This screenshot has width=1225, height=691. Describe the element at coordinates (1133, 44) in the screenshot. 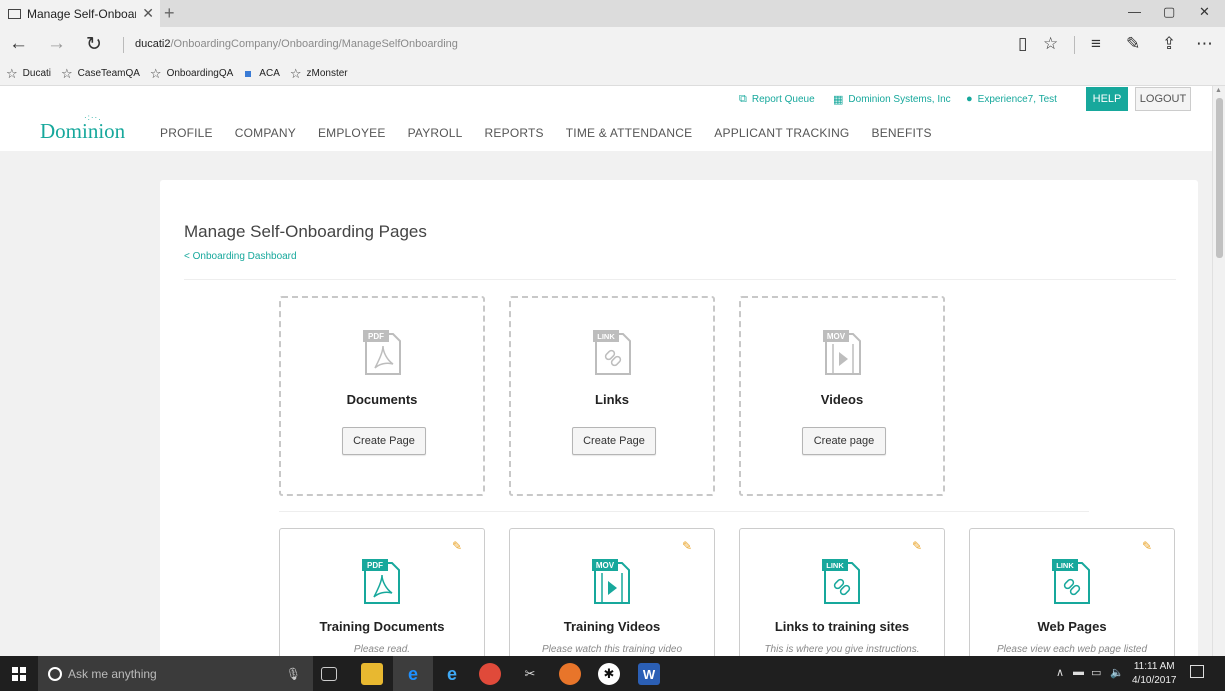

I see `web-note-icon: ✎` at that location.